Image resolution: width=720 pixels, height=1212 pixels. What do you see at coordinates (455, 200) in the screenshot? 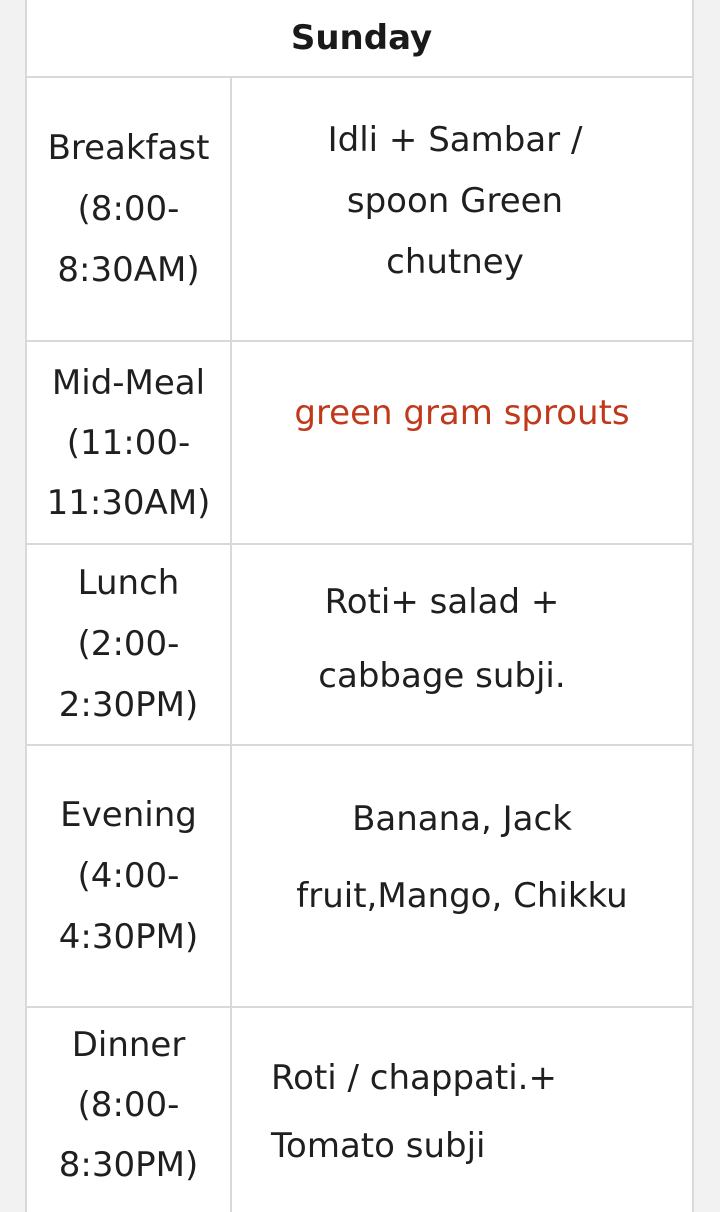
I see `menu-text: Idli + Sambar / spoon Green chutney` at bounding box center [455, 200].